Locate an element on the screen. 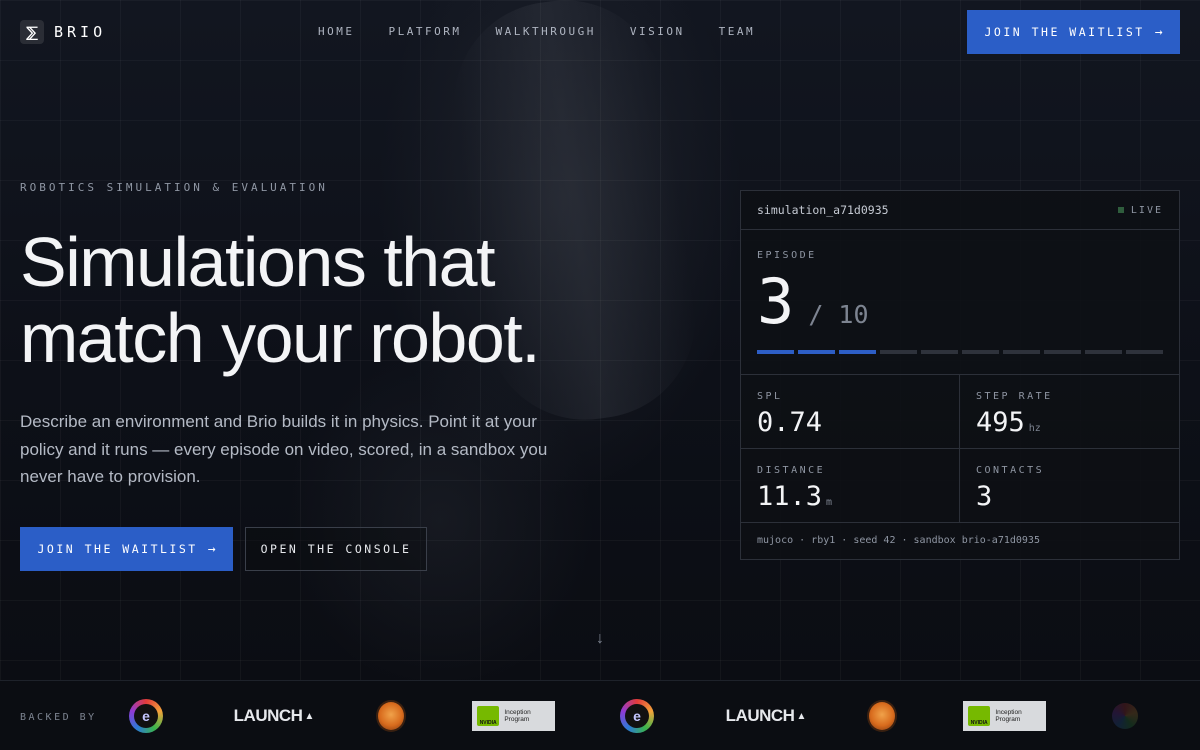  backer-logo-faded is located at coordinates (1125, 716).